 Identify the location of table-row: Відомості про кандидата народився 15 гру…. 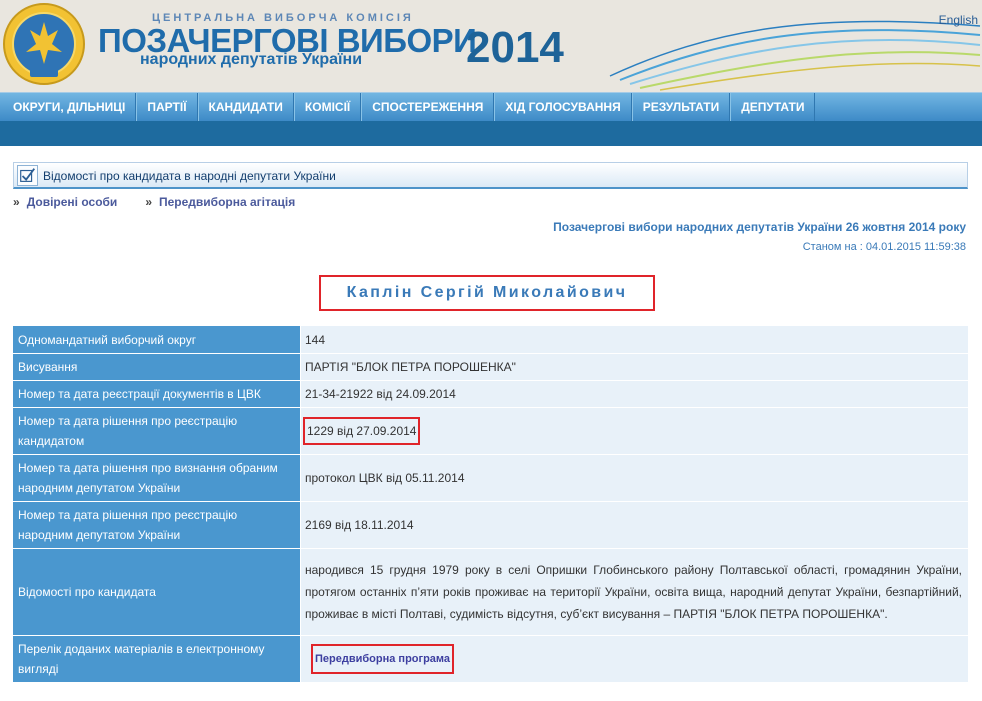
(490, 592).